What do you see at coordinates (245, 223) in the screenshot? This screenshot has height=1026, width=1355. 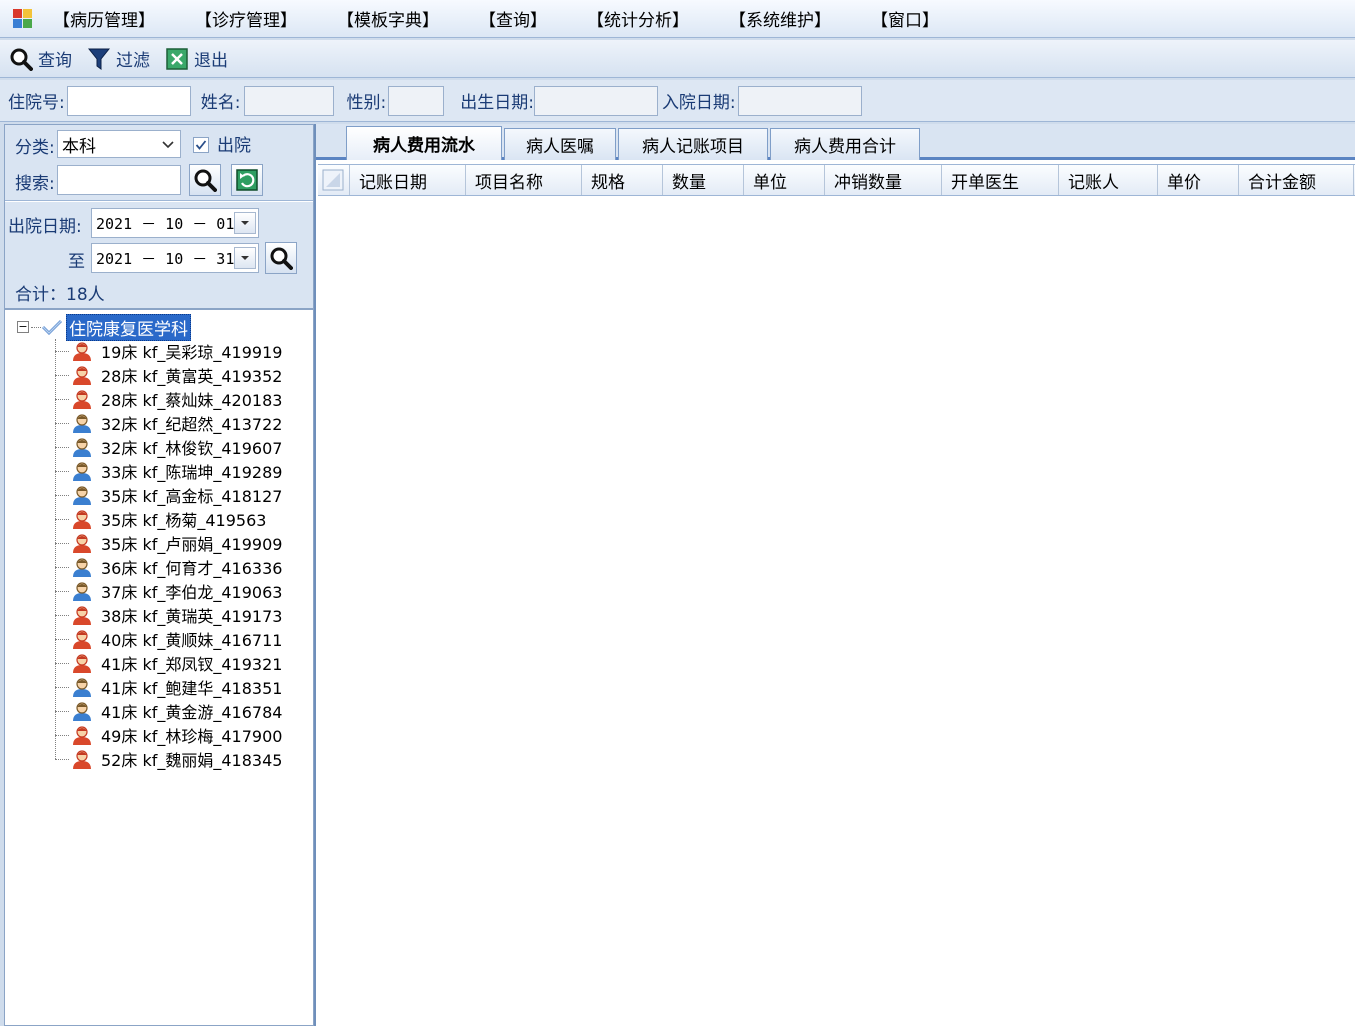 I see `date-from-dropdown` at bounding box center [245, 223].